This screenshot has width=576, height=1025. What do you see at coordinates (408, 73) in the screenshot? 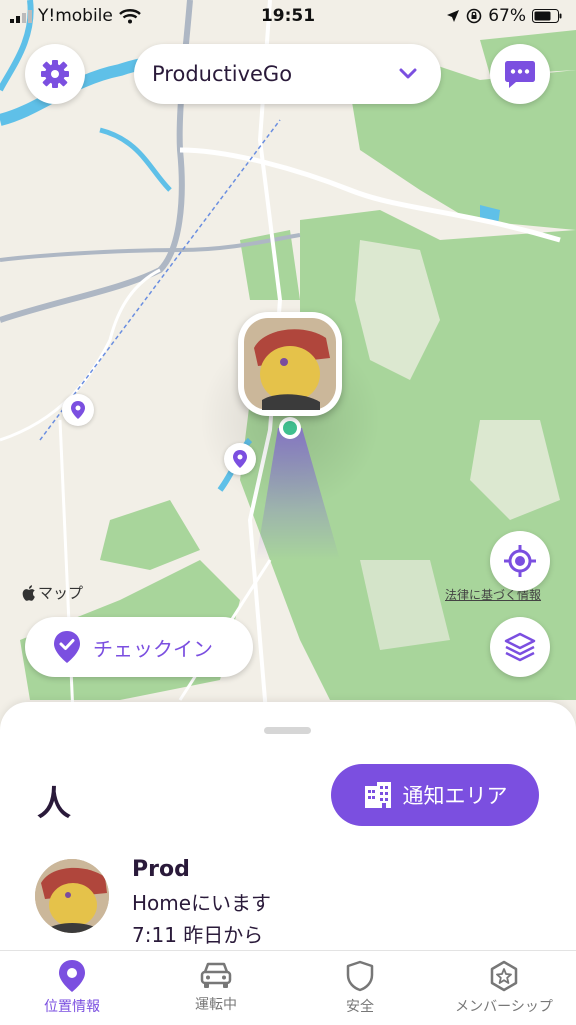
I see `chevron-down-icon` at bounding box center [408, 73].